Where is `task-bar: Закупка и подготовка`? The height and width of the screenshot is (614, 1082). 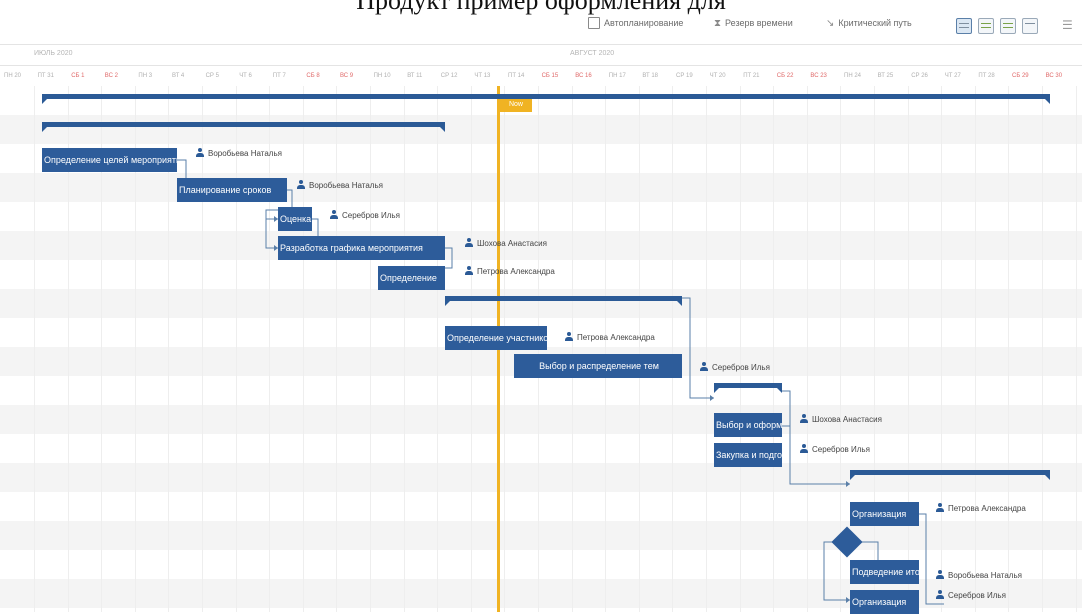 task-bar: Закупка и подготовка is located at coordinates (748, 455).